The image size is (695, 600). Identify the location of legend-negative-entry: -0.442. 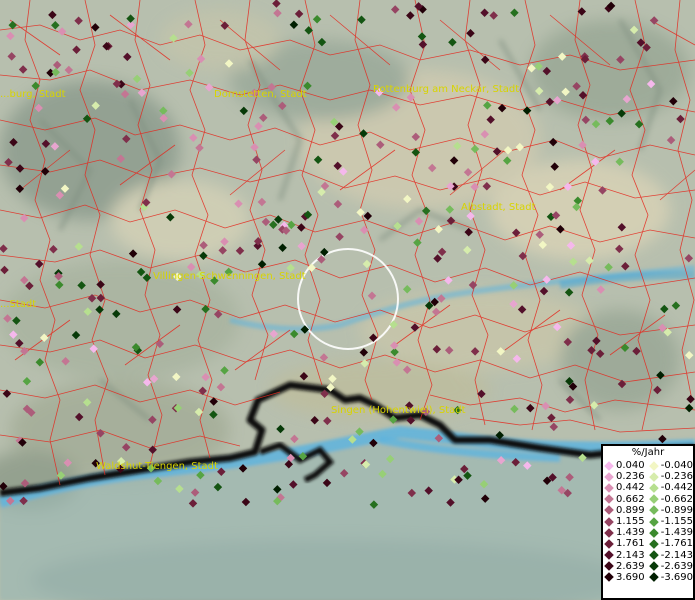
(670, 487).